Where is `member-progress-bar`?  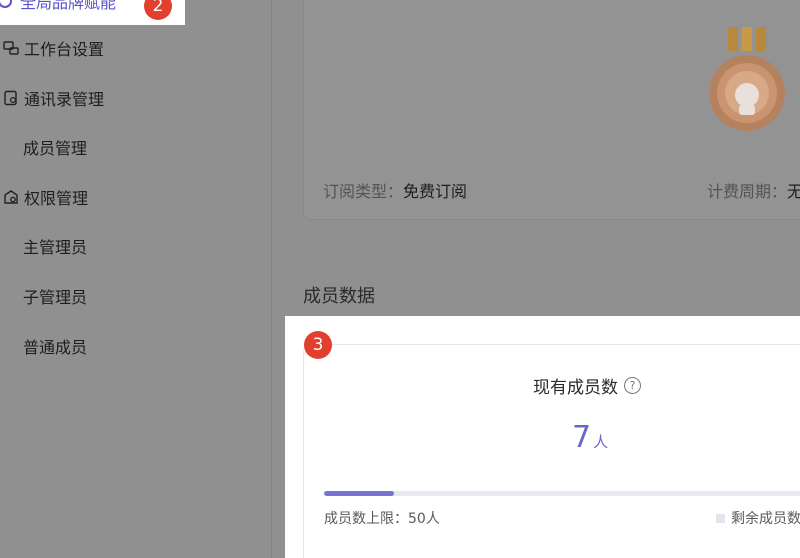
member-progress-bar is located at coordinates (562, 493).